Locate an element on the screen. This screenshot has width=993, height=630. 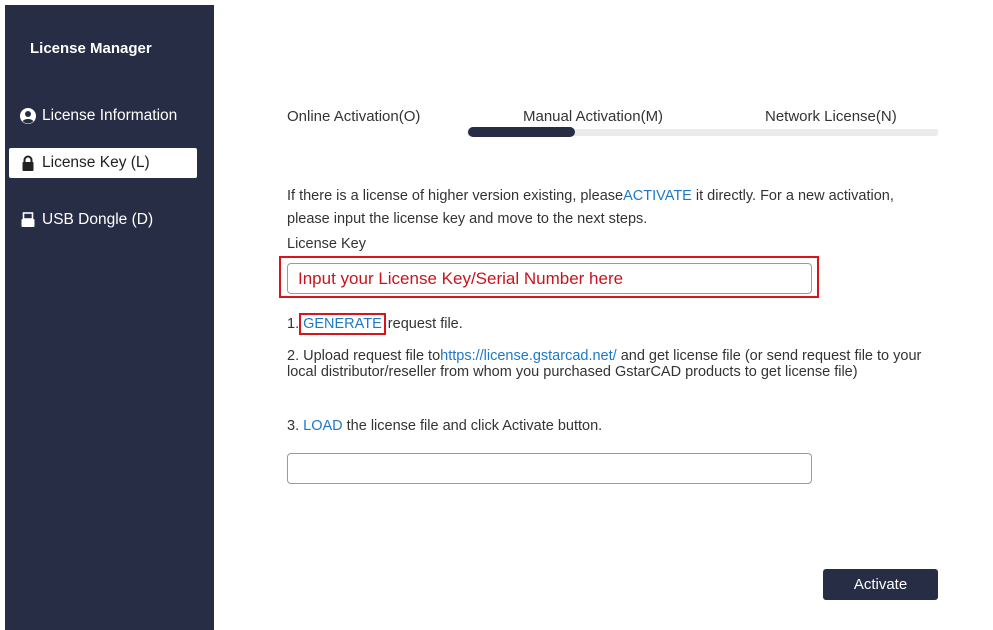
step-2-prefix: 2. Upload request file to is located at coordinates (364, 356).